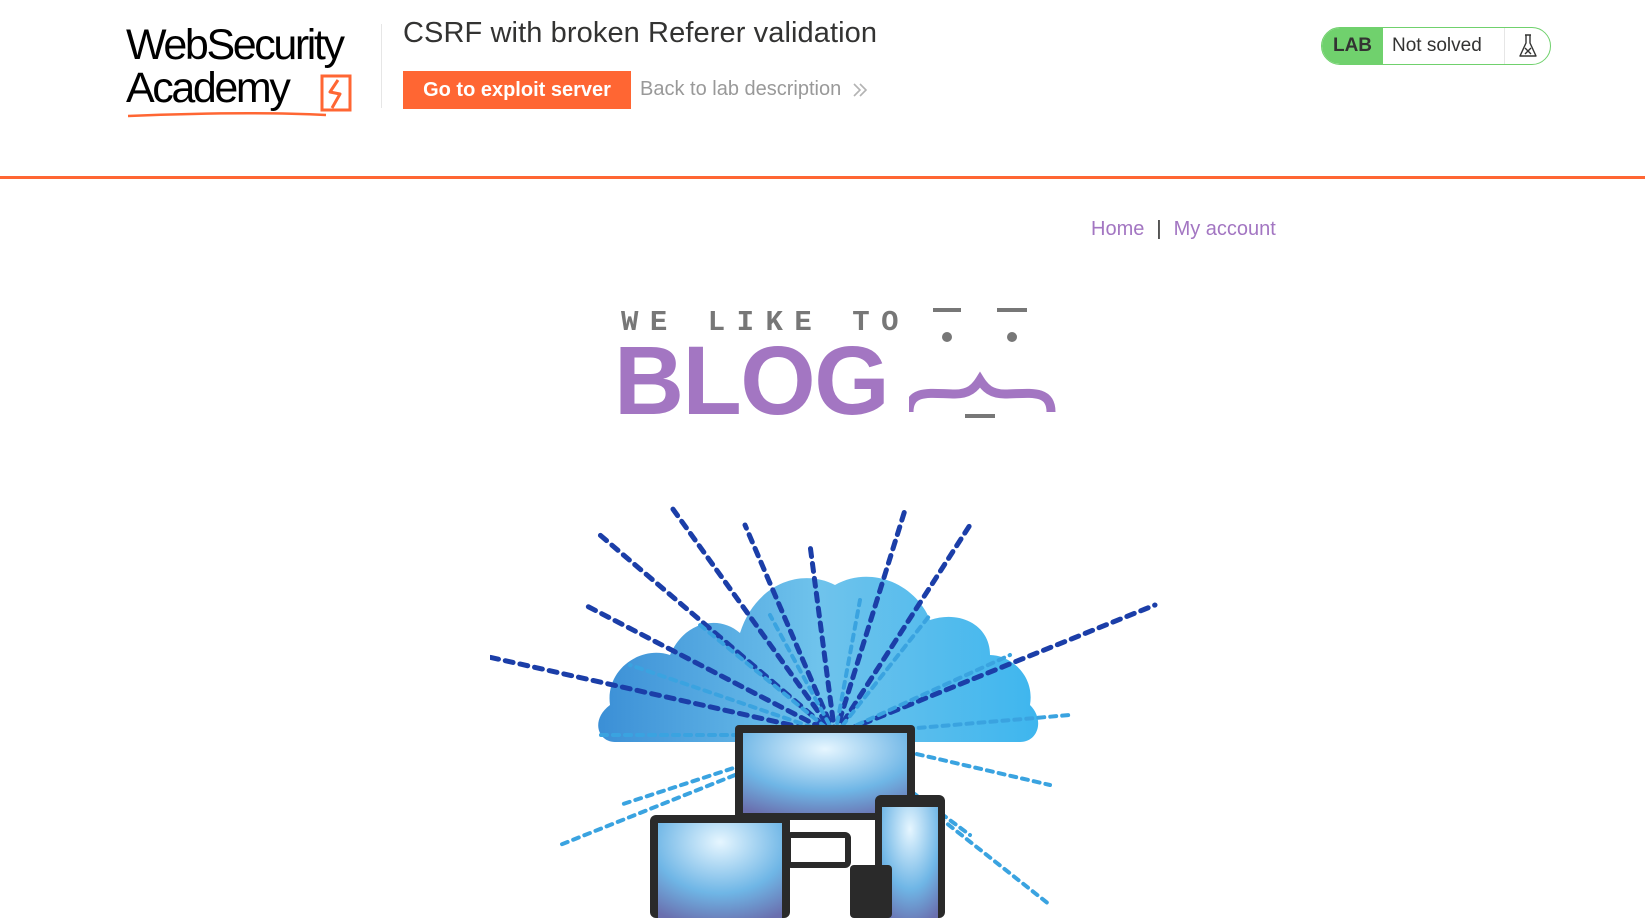 This screenshot has width=1645, height=923. I want to click on flask-icon-container, so click(1527, 46).